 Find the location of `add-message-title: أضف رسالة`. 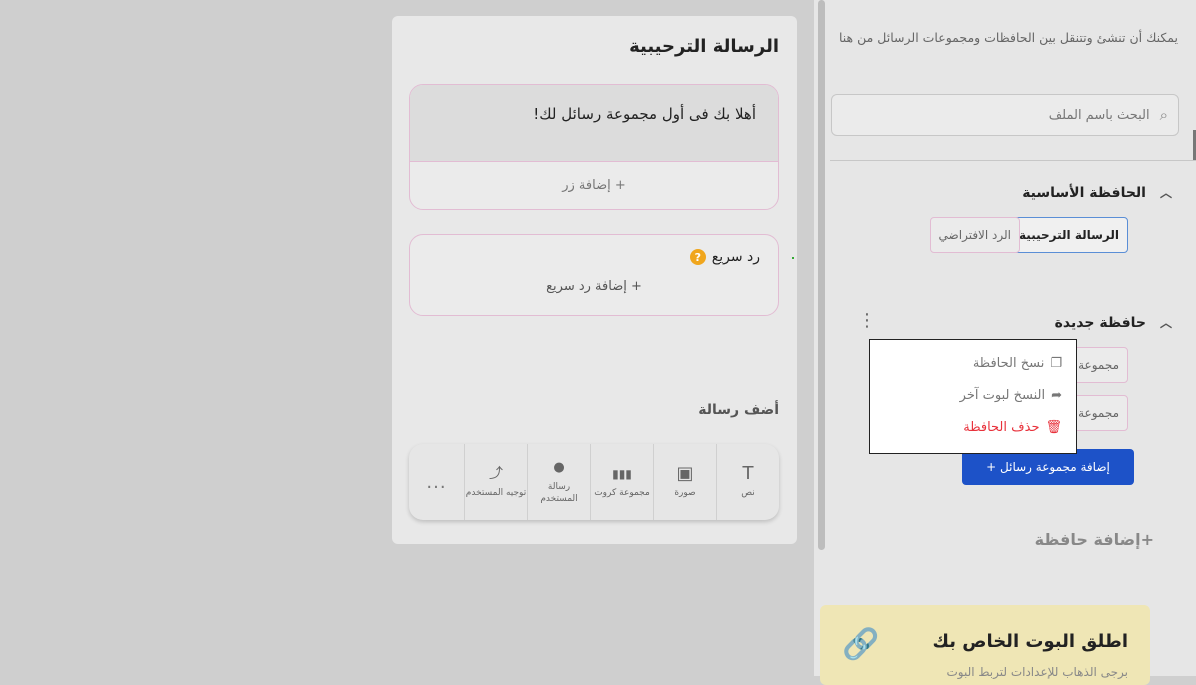

add-message-title: أضف رسالة is located at coordinates (738, 410).